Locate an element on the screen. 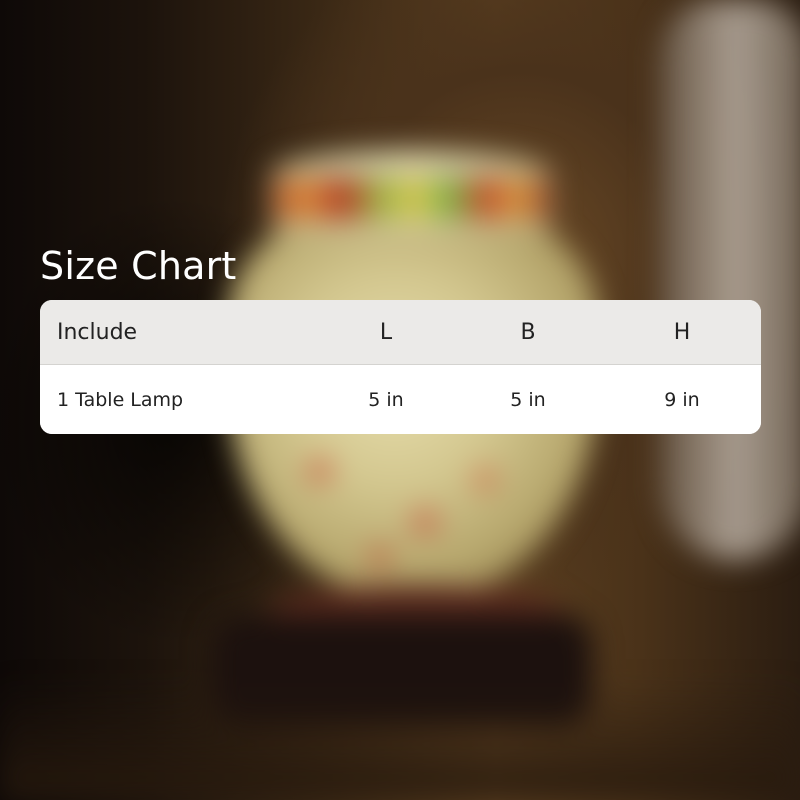  lamp-shade-pattern is located at coordinates (410, 505).